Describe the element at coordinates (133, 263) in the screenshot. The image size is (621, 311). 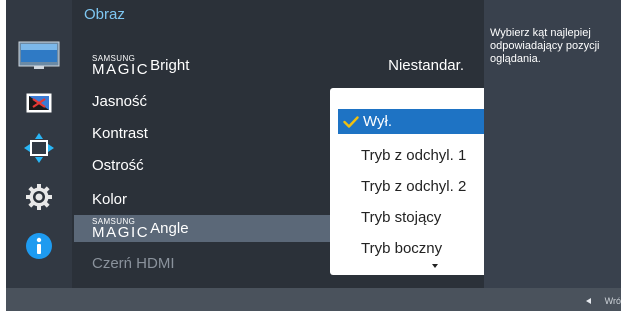
I see `menu-item-label: Czerń HDMI` at that location.